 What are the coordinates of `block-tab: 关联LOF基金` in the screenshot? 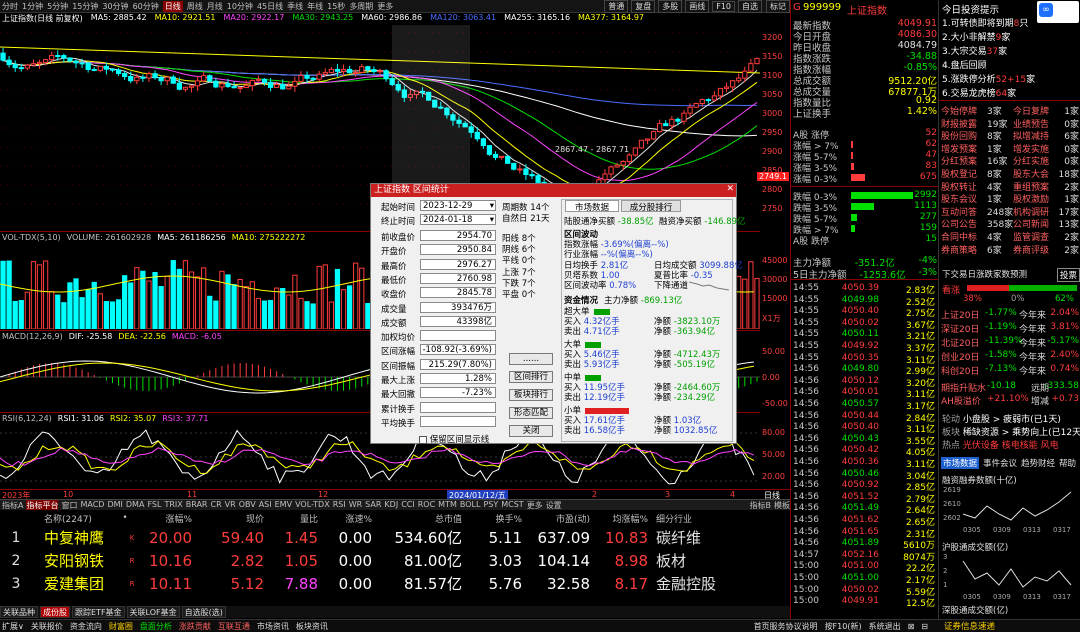 It's located at (153, 612).